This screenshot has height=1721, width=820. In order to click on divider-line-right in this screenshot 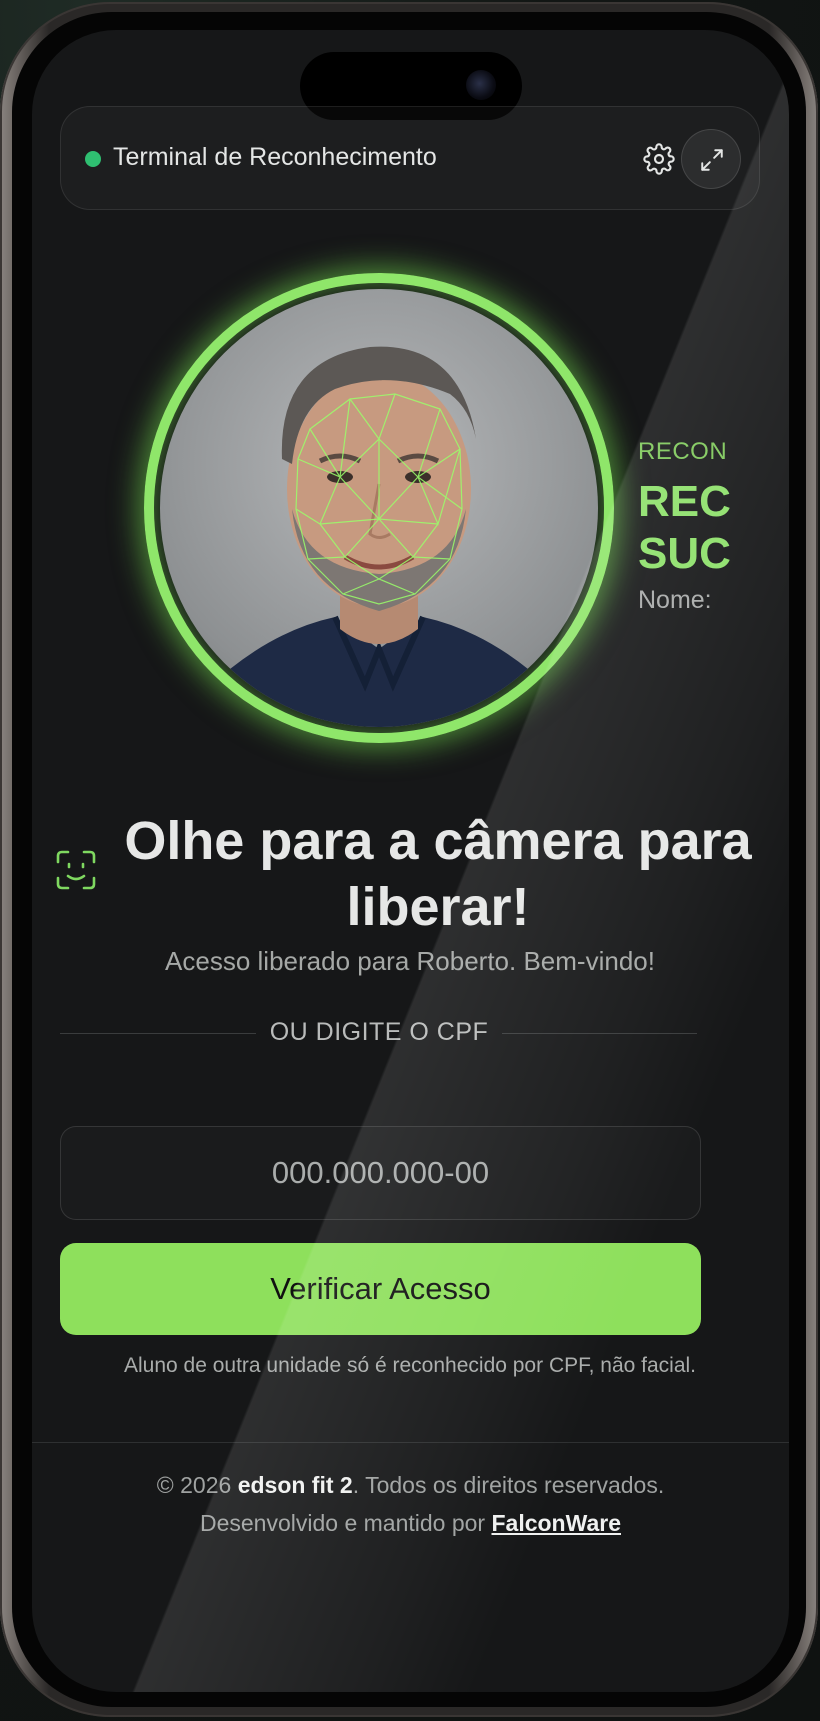, I will do `click(599, 1033)`.